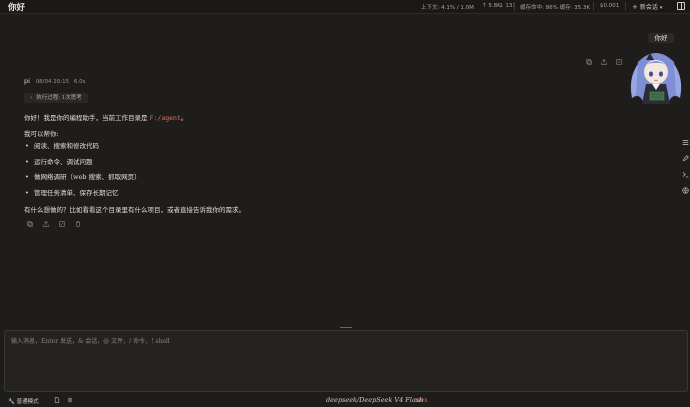 The image size is (690, 407). I want to click on right-tool-rail, so click(685, 166).